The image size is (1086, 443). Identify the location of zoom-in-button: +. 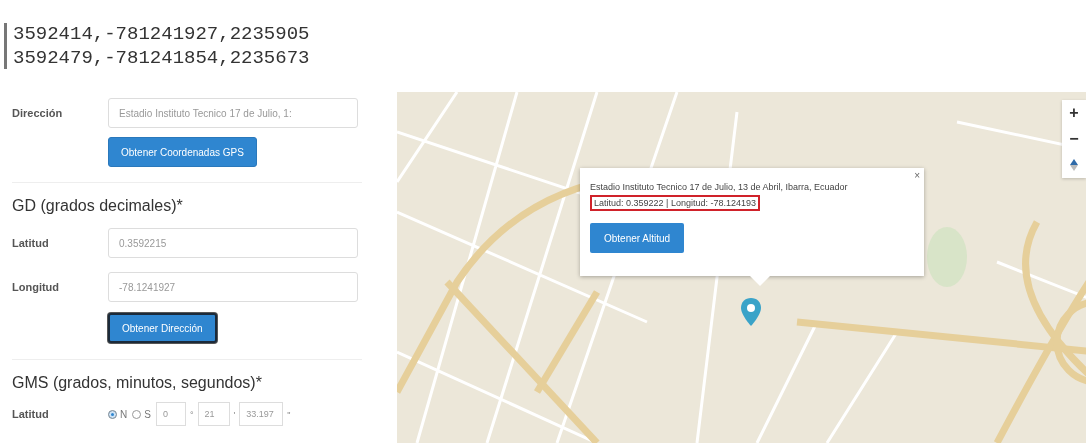
(1074, 113).